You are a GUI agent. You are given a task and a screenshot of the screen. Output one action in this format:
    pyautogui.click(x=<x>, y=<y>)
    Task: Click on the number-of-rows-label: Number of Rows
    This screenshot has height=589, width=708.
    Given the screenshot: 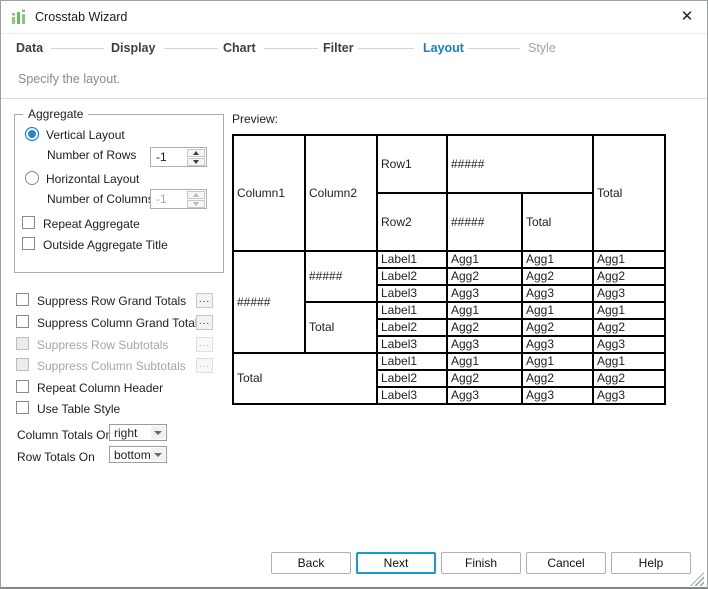 What is the action you would take?
    pyautogui.click(x=92, y=155)
    